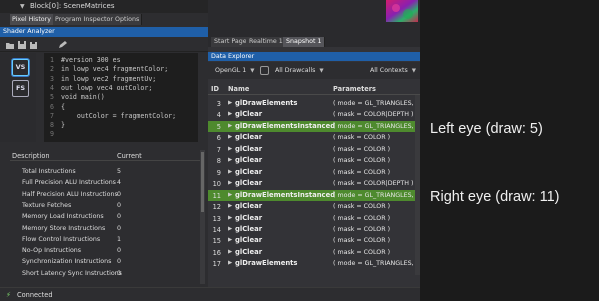 The image size is (599, 301). I want to click on framebuffer-thumbnail, so click(402, 11).